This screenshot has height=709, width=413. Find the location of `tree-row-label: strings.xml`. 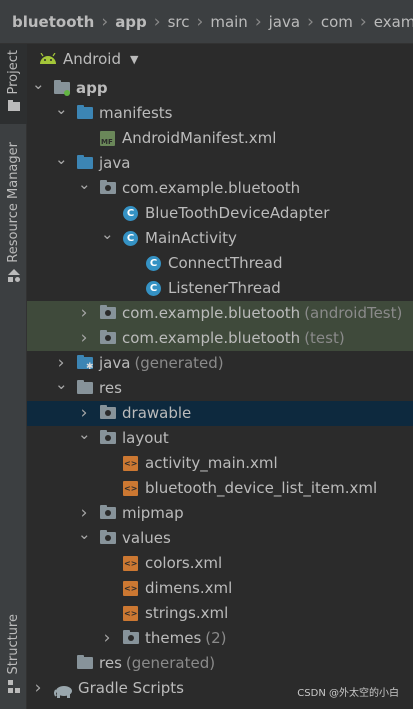

tree-row-label: strings.xml is located at coordinates (186, 613).